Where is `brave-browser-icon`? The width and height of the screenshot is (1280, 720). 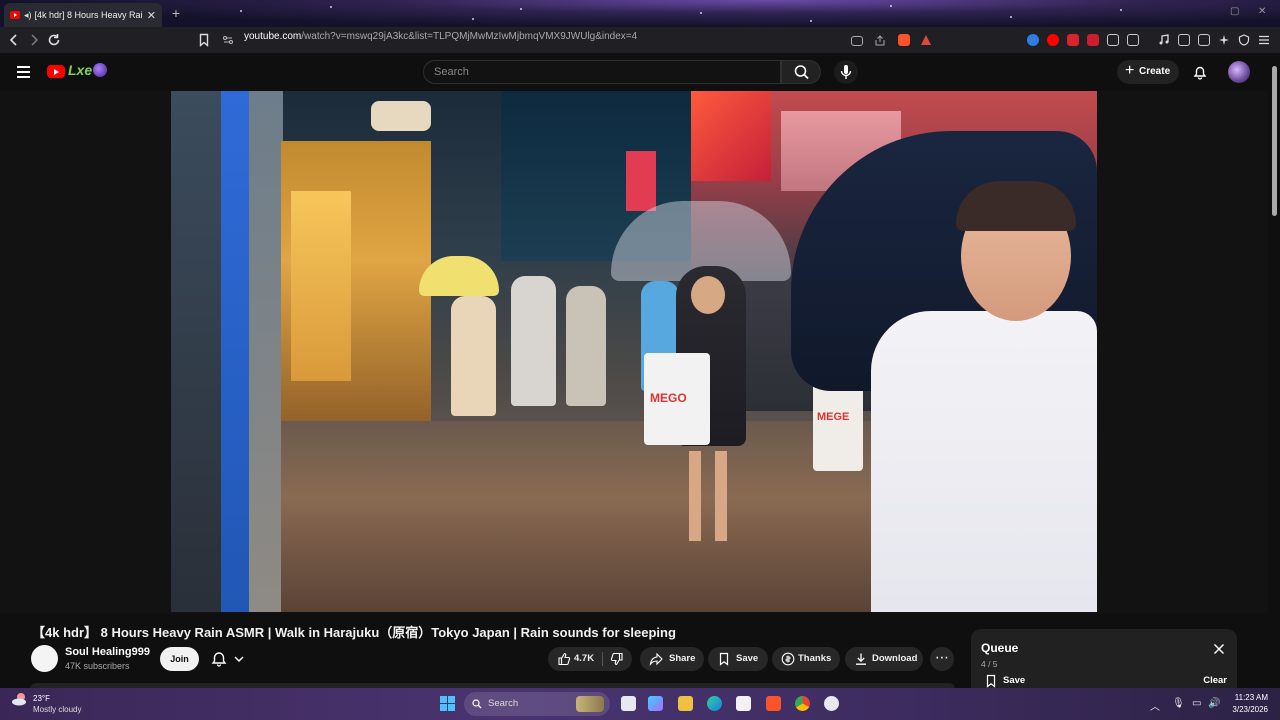 brave-browser-icon is located at coordinates (773, 703).